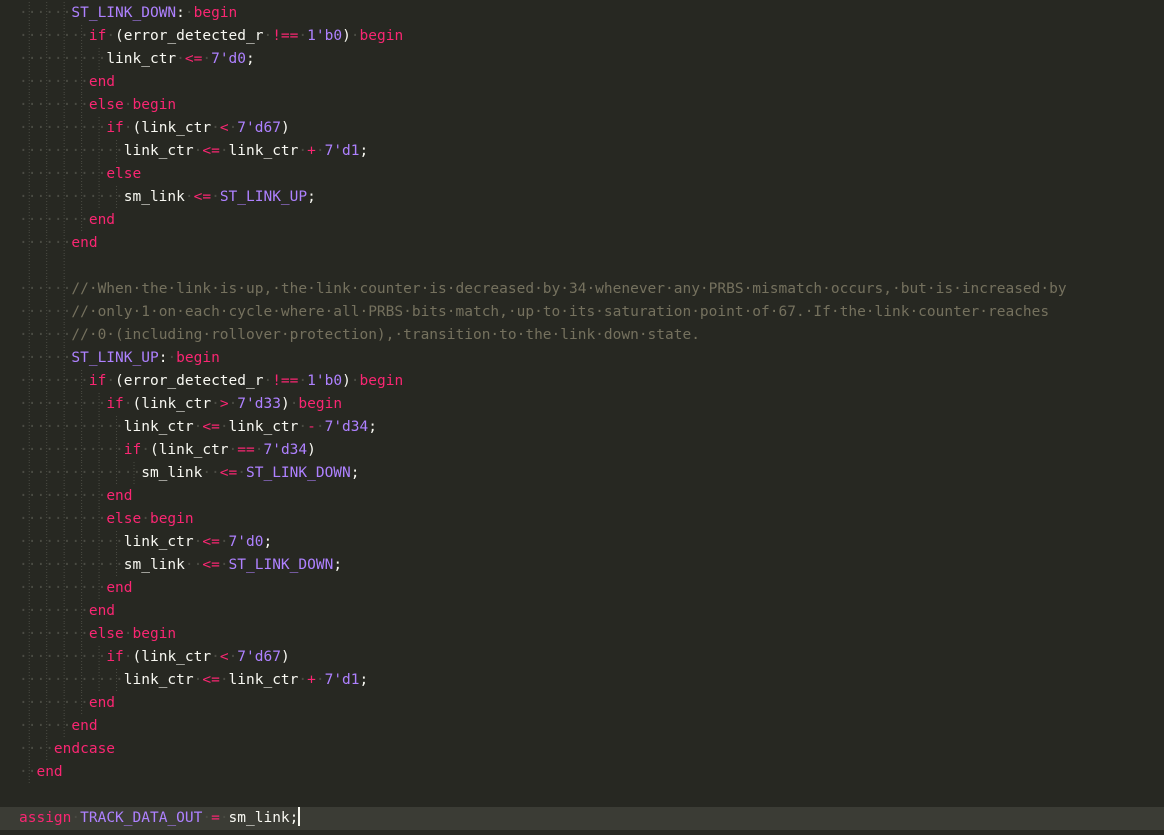 This screenshot has height=835, width=1164. I want to click on code-line-current: assign·TRACK_DATA_OUT·=·sm_link;, so click(582, 818).